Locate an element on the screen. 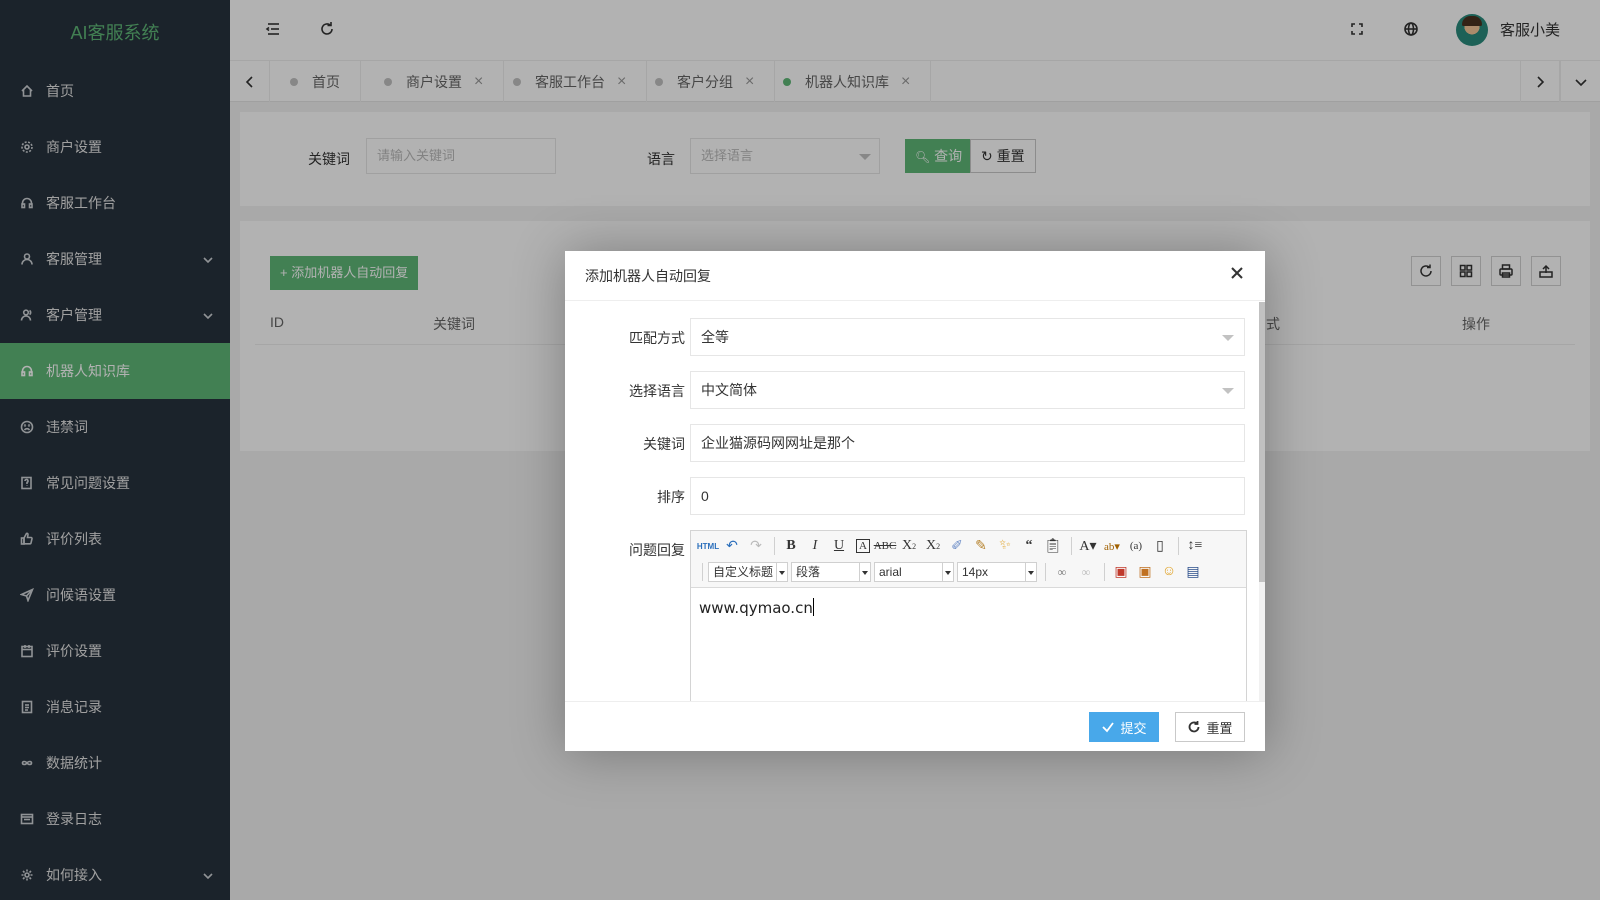 This screenshot has width=1600, height=900. match-type-select: 全等 is located at coordinates (967, 337).